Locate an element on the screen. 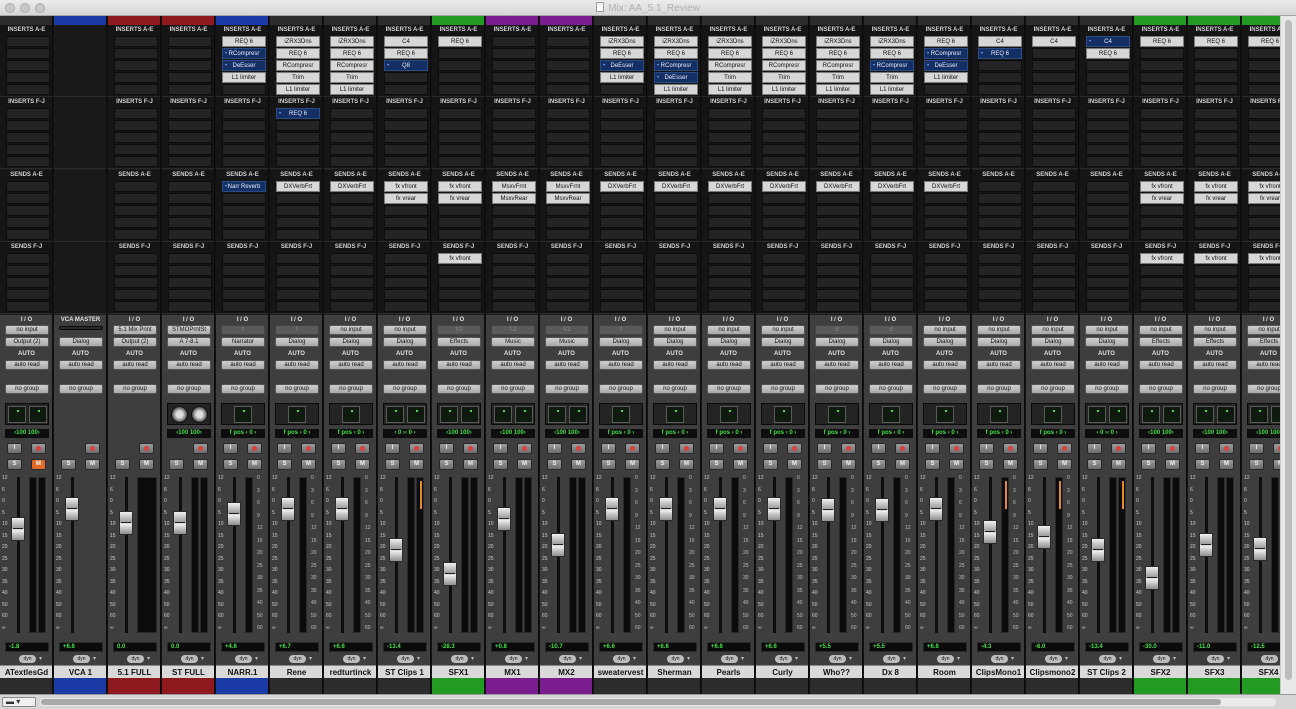  insert-slot: DeEsser is located at coordinates (244, 65).